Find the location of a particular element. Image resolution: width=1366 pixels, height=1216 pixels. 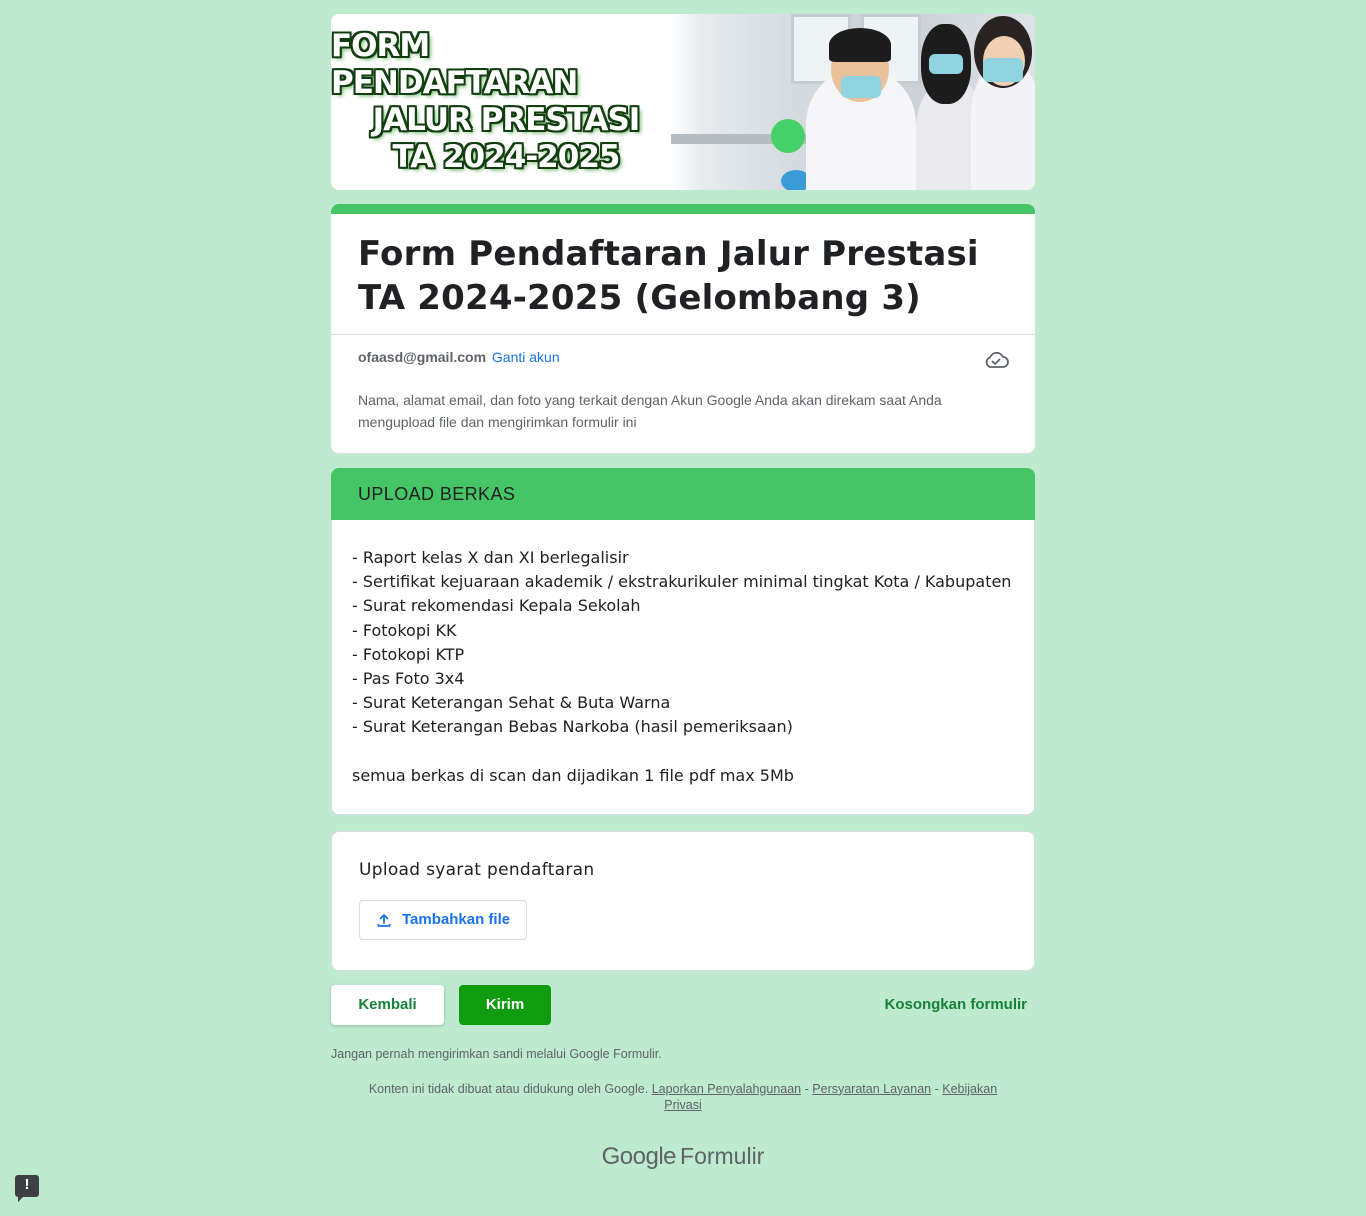

account-line: ofaasd@gmail.com Ganti akun is located at coordinates (683, 357).